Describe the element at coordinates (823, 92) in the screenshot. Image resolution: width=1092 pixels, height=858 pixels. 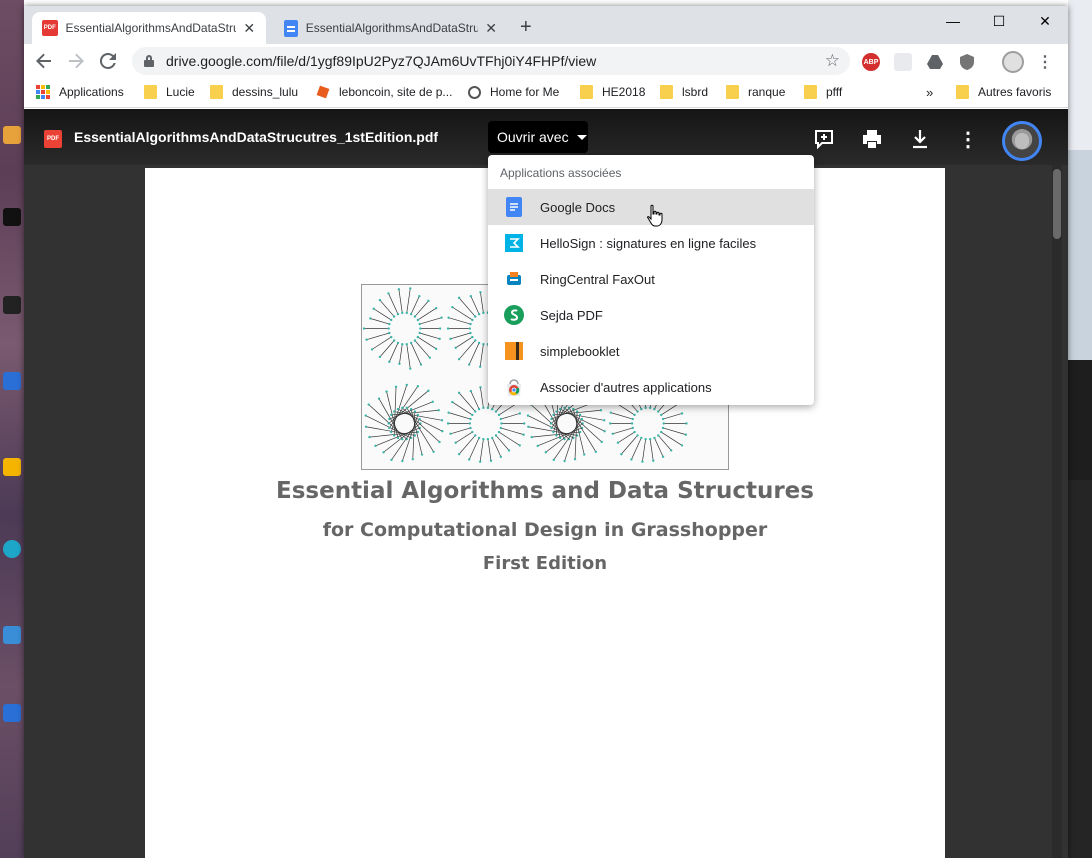
I see `bookmark-pfff: pfff` at that location.